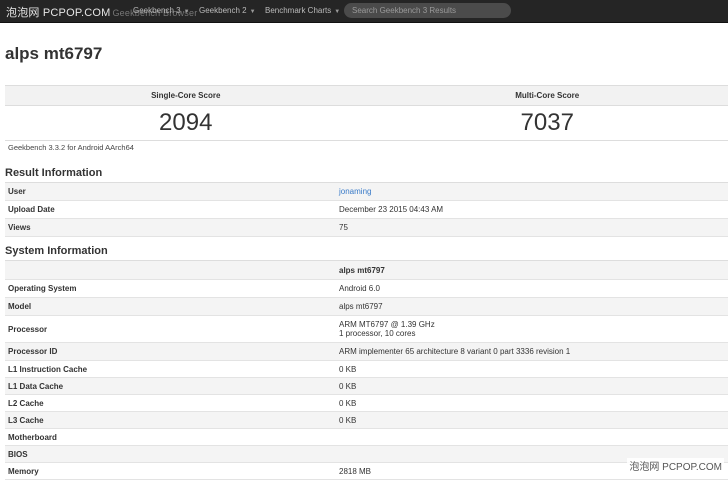 The width and height of the screenshot is (728, 480). I want to click on score-header-row: Single-Core Score Multi-Core Score, so click(366, 96).